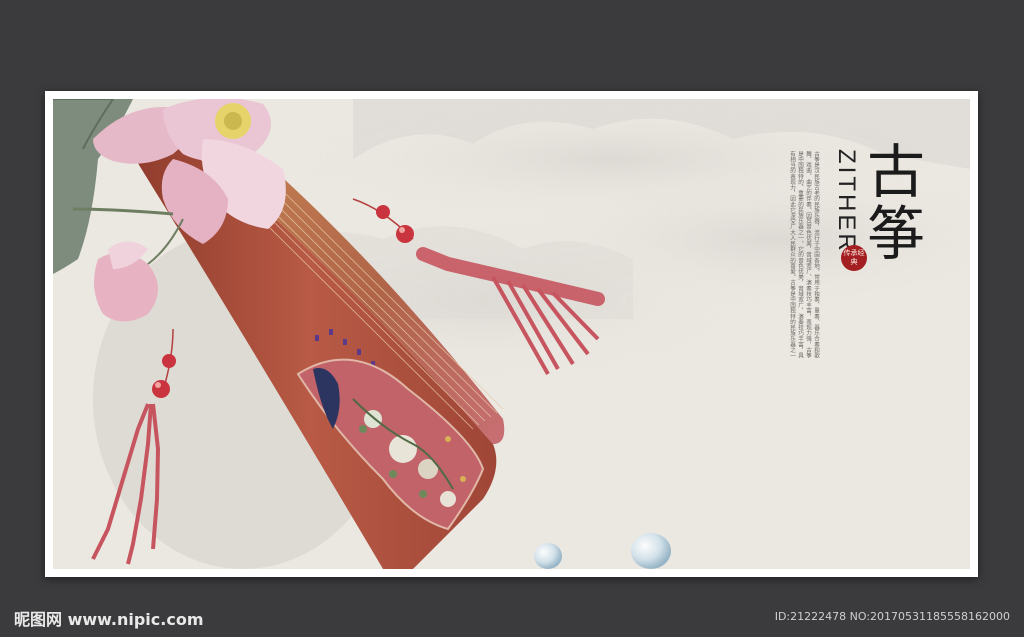  What do you see at coordinates (846, 201) in the screenshot?
I see `title-english: ZITHER` at bounding box center [846, 201].